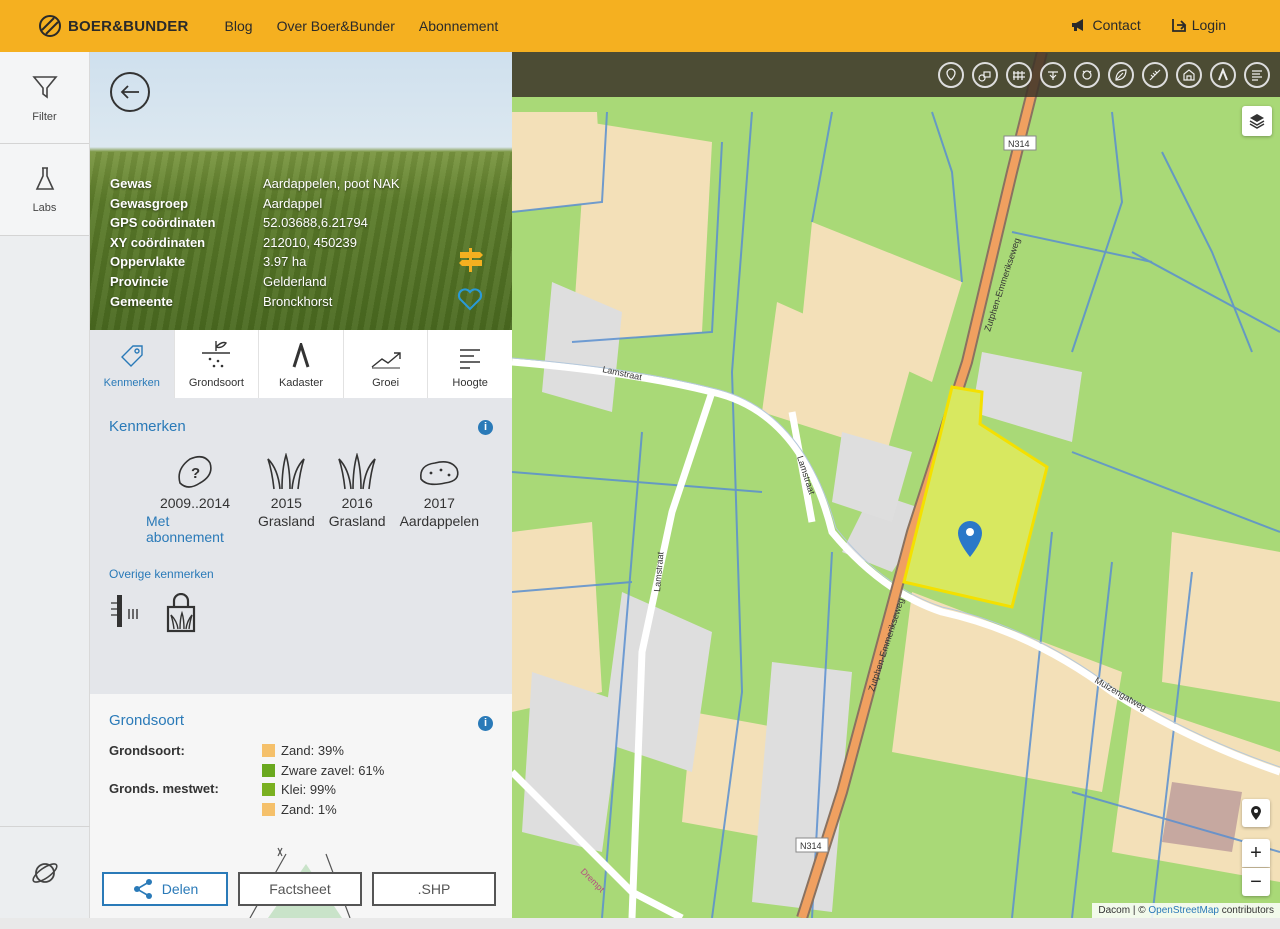 This screenshot has width=1280, height=929. I want to click on info-value: 3.97 ha, so click(285, 262).